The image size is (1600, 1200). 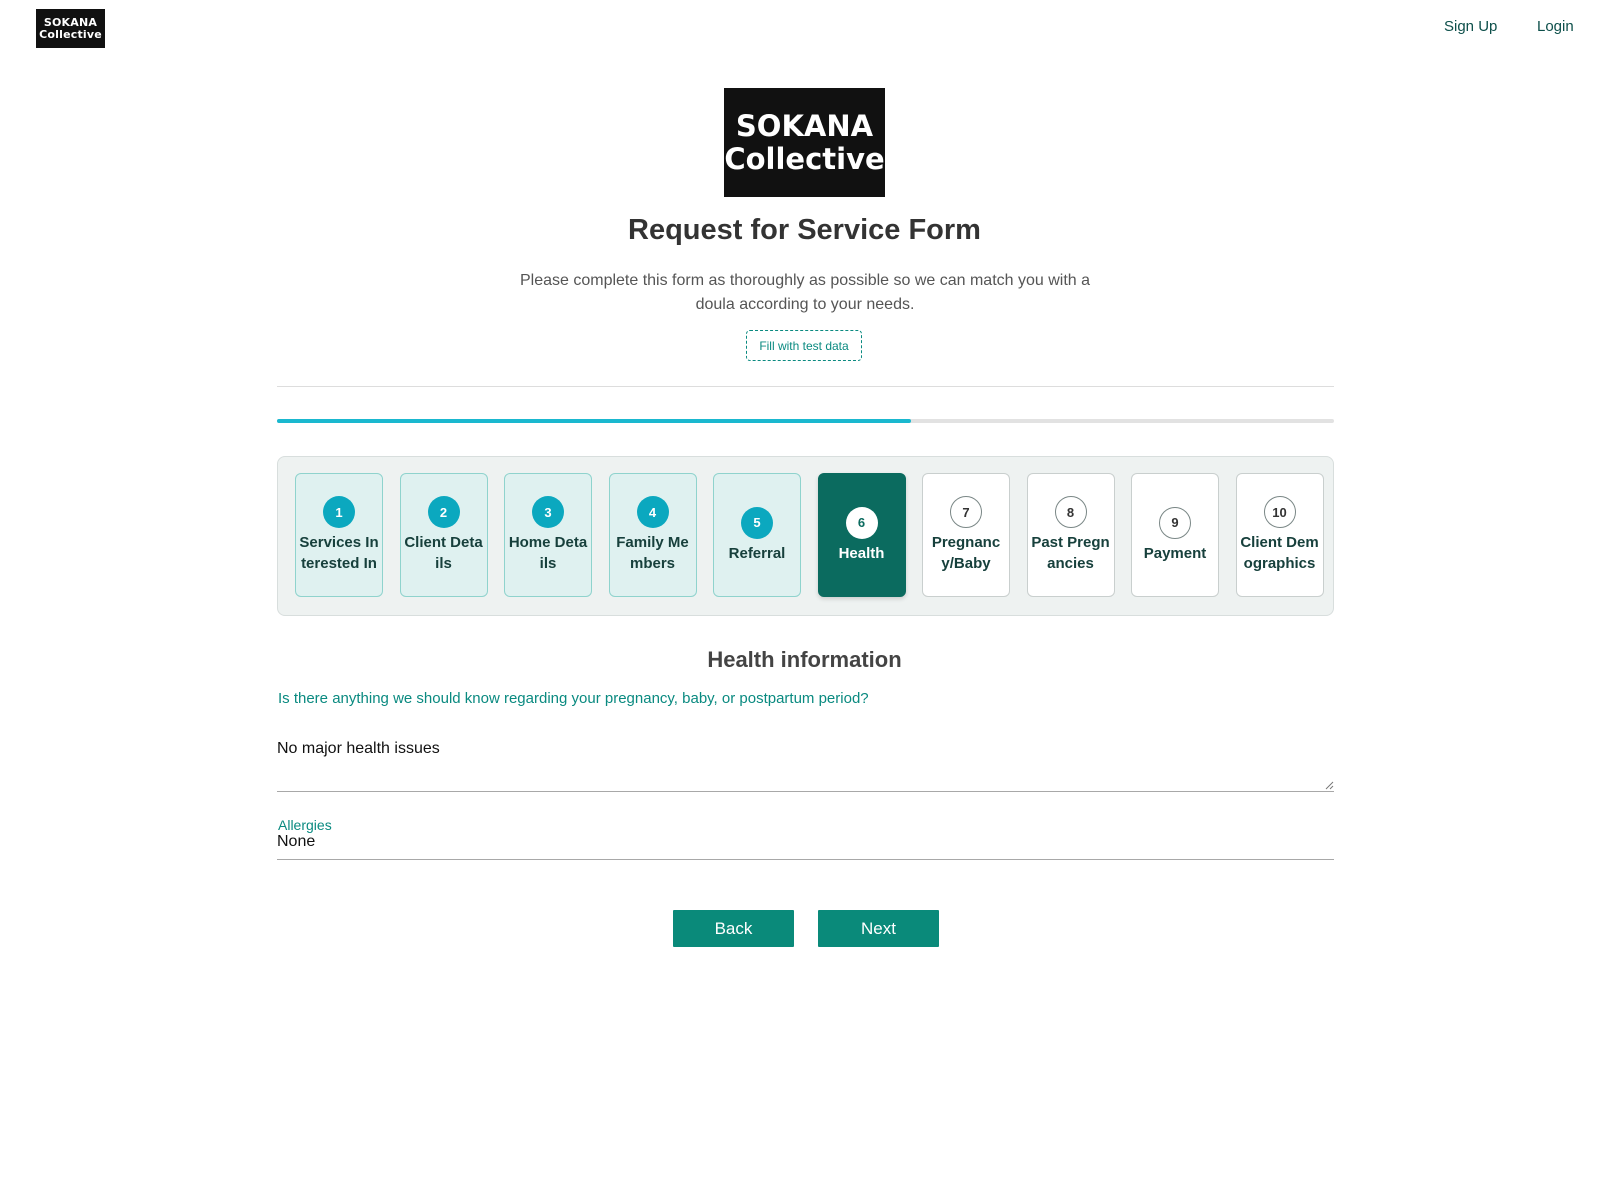 What do you see at coordinates (805, 846) in the screenshot?
I see `allergies-input: None` at bounding box center [805, 846].